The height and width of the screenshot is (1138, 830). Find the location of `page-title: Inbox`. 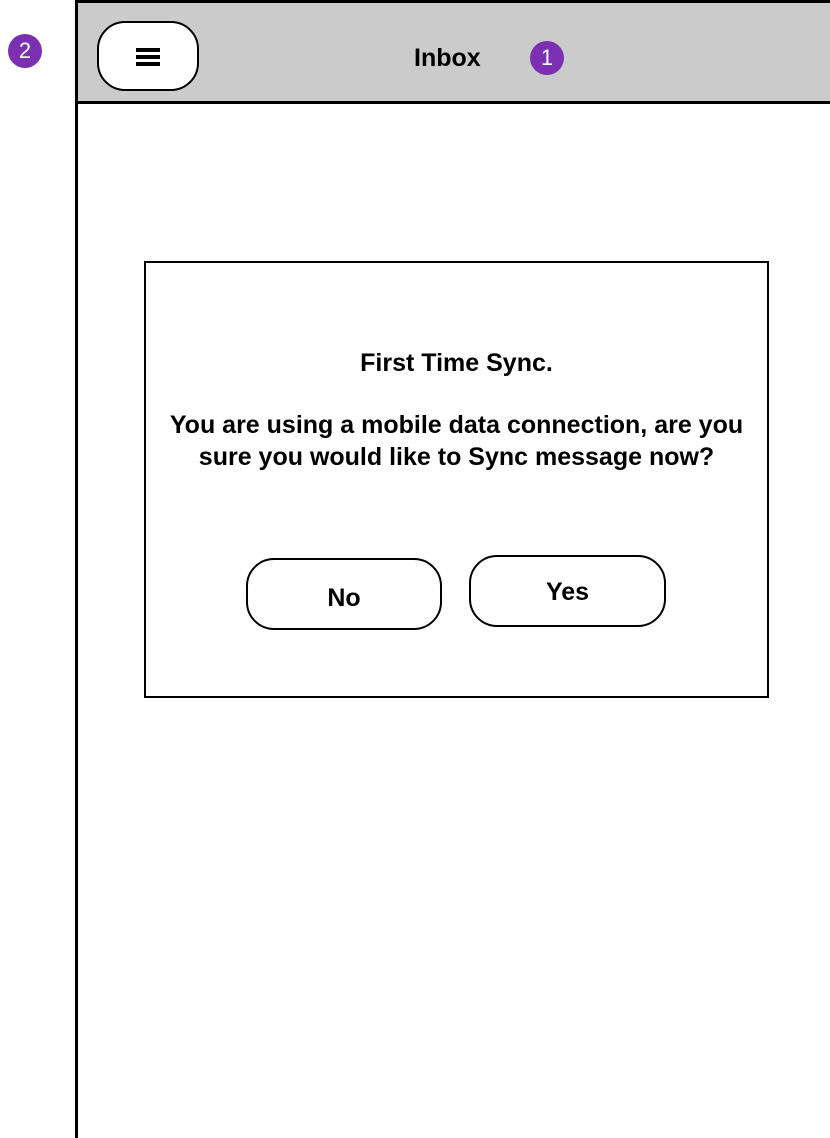

page-title: Inbox is located at coordinates (447, 58).